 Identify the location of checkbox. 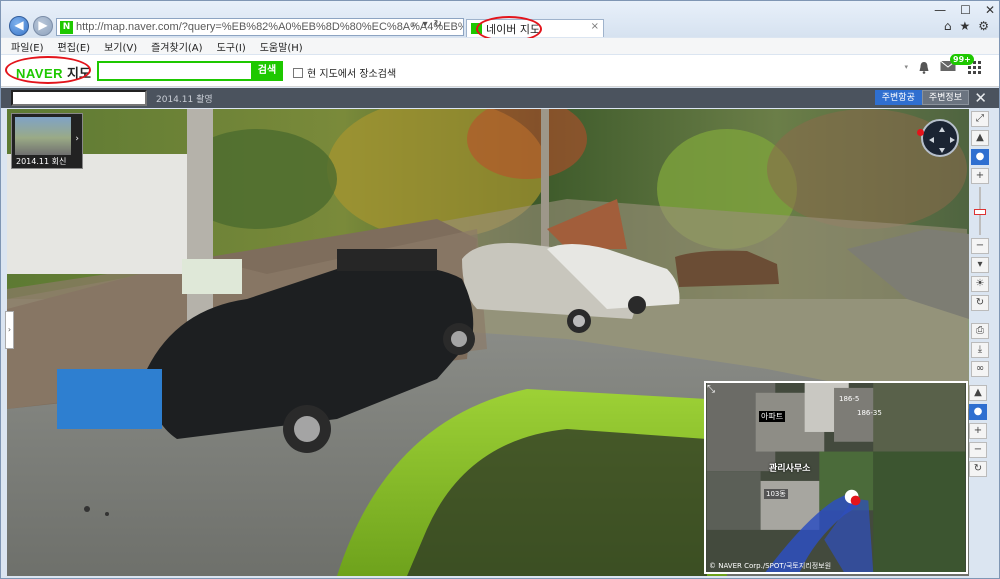
(298, 72).